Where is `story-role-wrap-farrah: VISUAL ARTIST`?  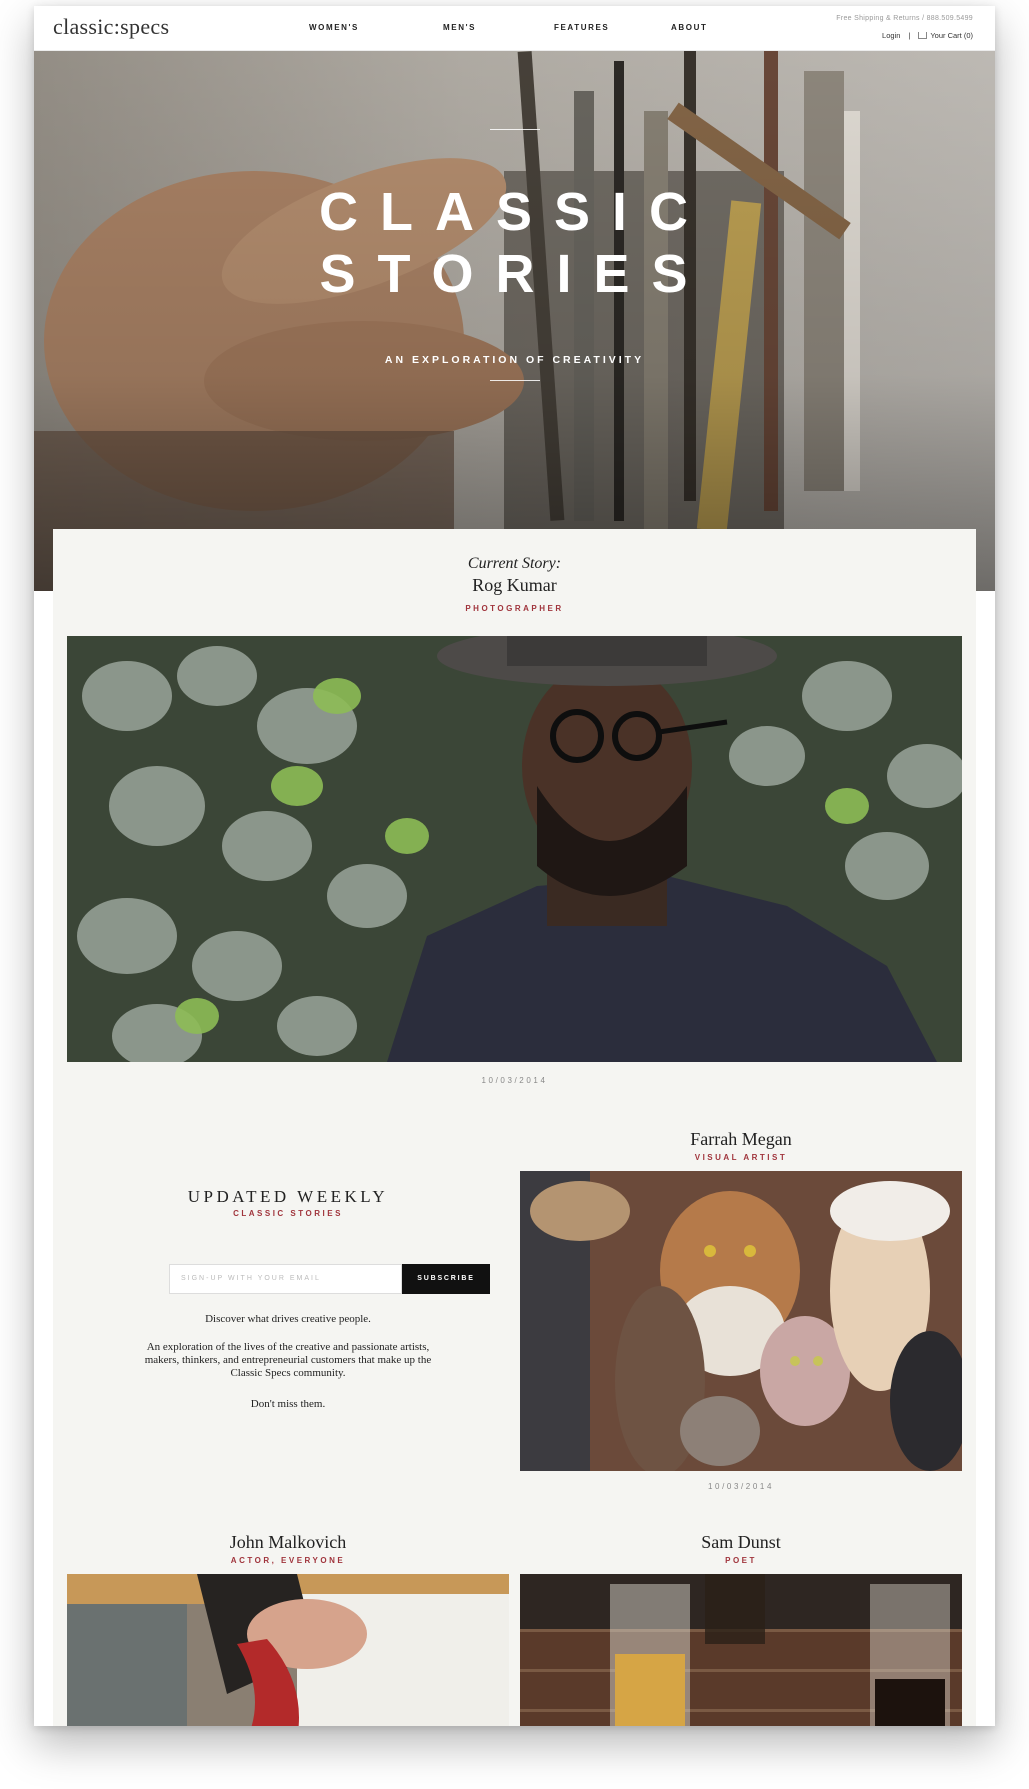 story-role-wrap-farrah: VISUAL ARTIST is located at coordinates (741, 1157).